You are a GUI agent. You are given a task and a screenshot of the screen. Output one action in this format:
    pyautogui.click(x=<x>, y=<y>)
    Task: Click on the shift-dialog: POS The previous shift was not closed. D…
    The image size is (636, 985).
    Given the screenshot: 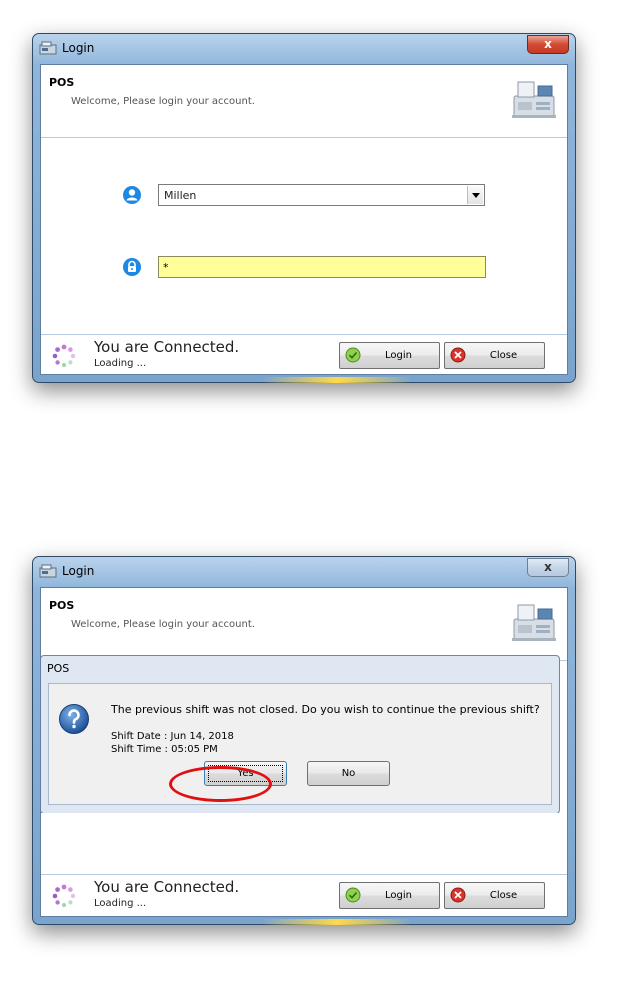 What is the action you would take?
    pyautogui.click(x=300, y=734)
    